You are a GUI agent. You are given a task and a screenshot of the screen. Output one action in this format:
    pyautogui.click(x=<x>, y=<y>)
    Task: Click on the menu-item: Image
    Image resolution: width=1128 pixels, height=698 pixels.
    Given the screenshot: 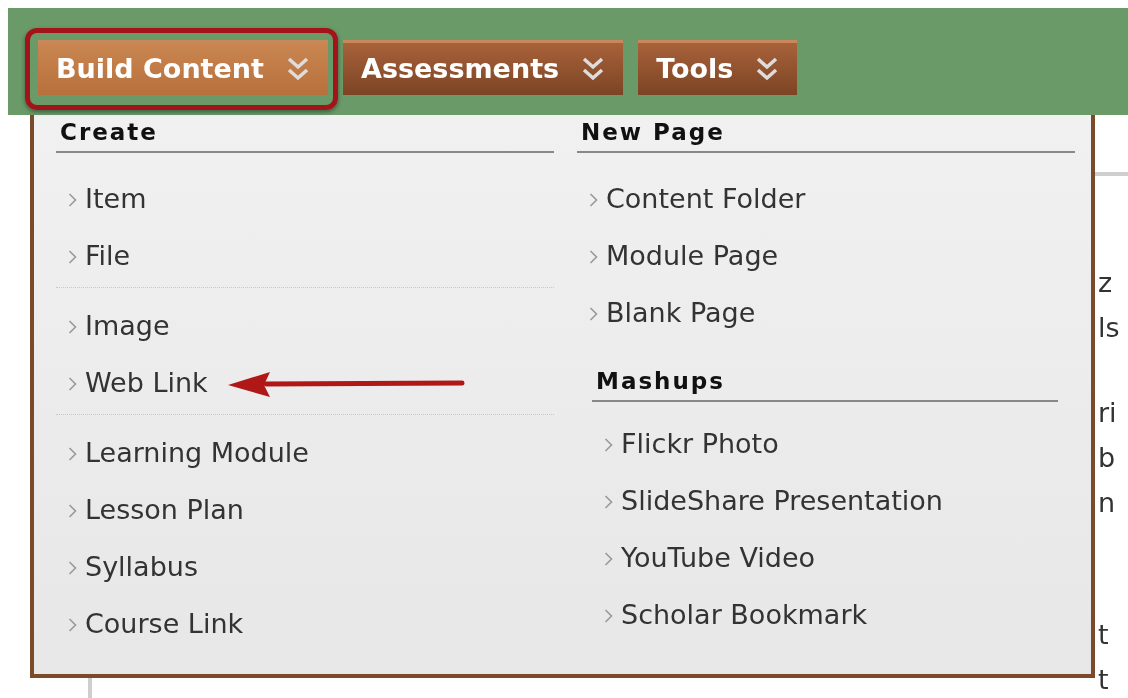 What is the action you would take?
    pyautogui.click(x=127, y=326)
    